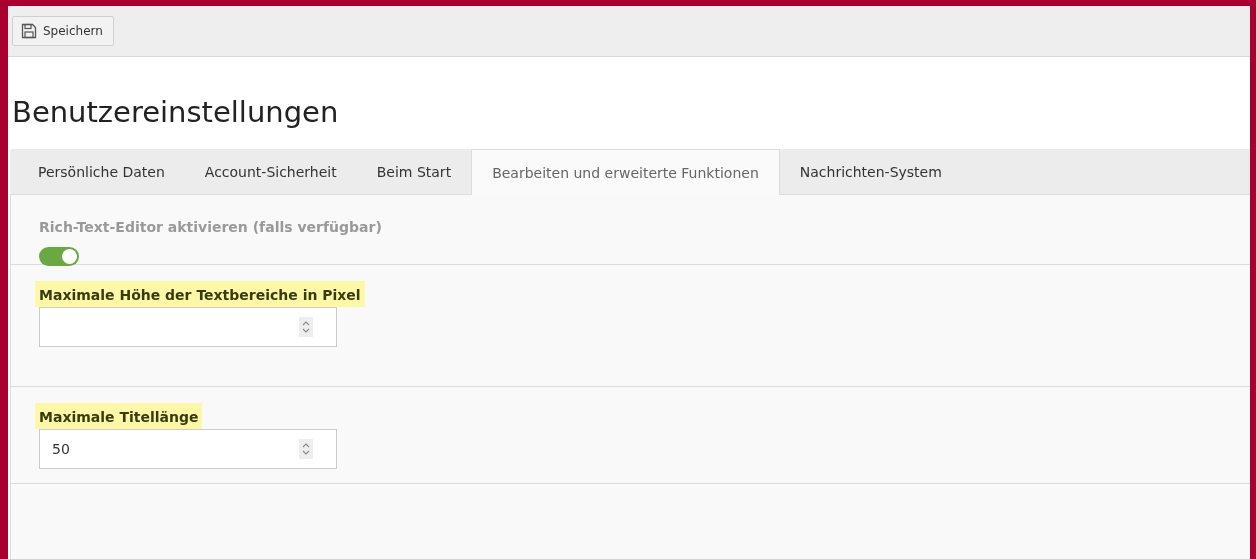  I want to click on field-label: Maximale Höhe der Textbereiche in Pixel, so click(200, 294).